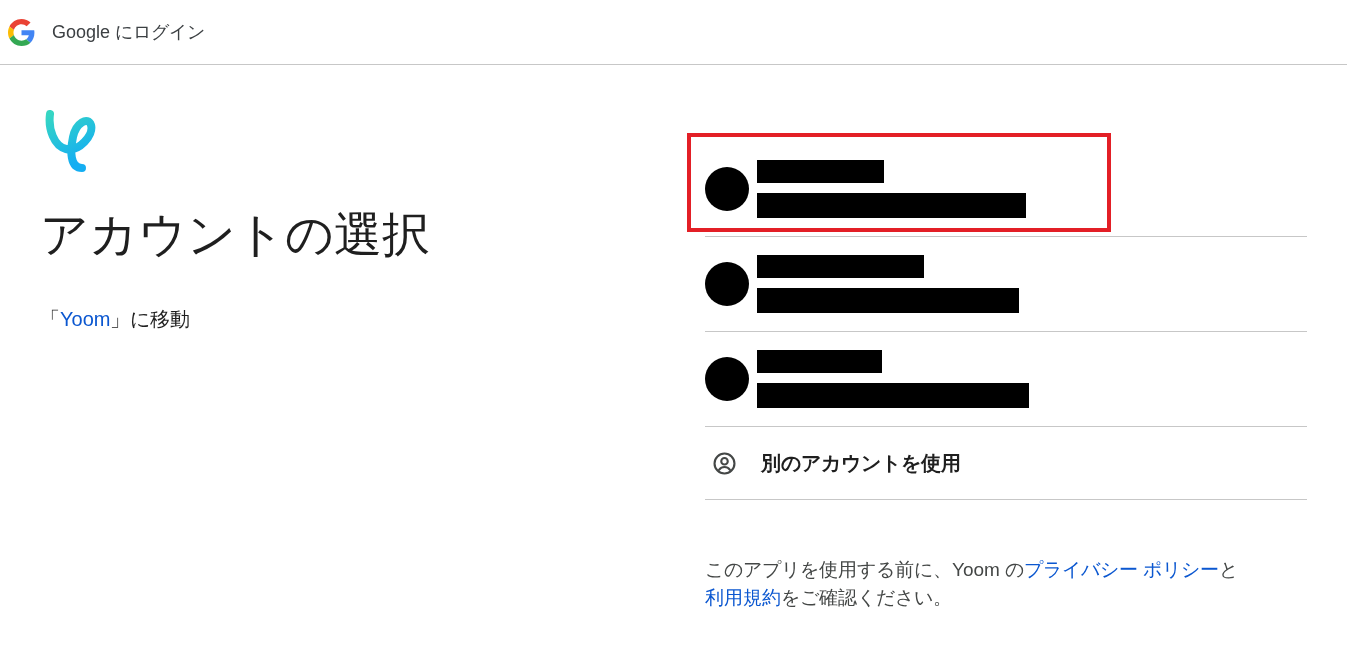  I want to click on header-title: Google にログイン, so click(129, 32).